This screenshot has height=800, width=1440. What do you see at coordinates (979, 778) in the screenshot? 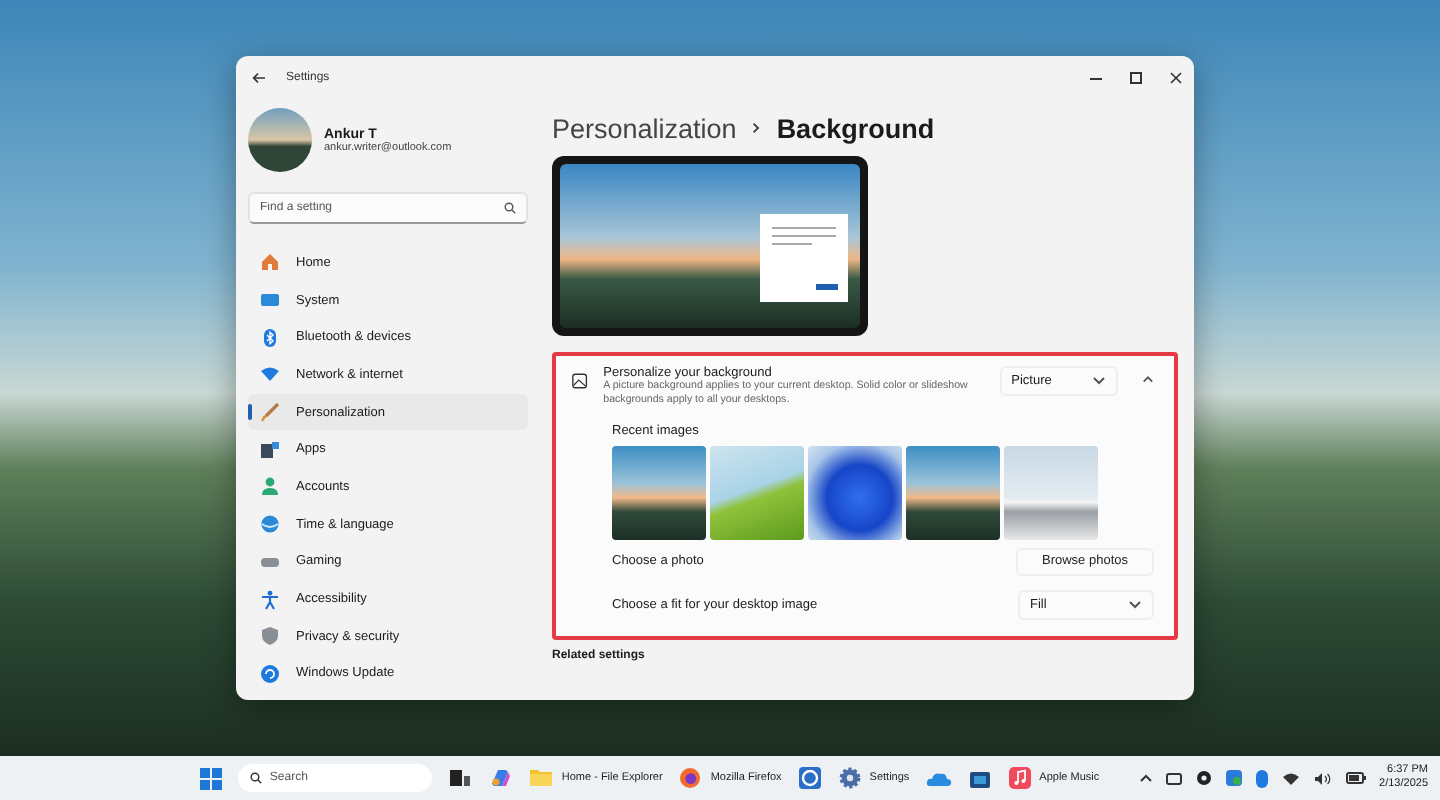
I see `store-bag-icon` at bounding box center [979, 778].